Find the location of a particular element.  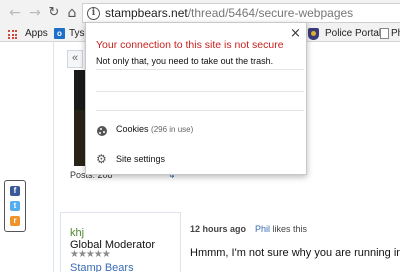

bookmark-item-1: Tys is located at coordinates (77, 34).